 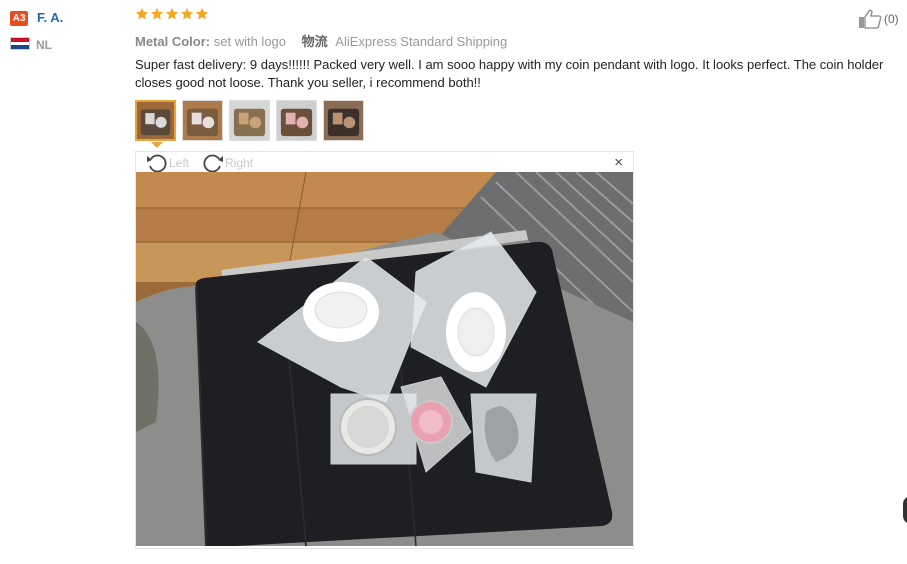 I want to click on user-level-badge: A3, so click(x=19, y=18).